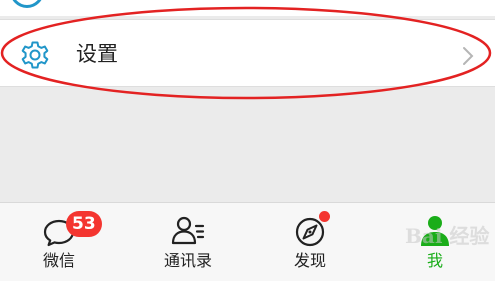  What do you see at coordinates (247, 8) in the screenshot?
I see `top-section-strip` at bounding box center [247, 8].